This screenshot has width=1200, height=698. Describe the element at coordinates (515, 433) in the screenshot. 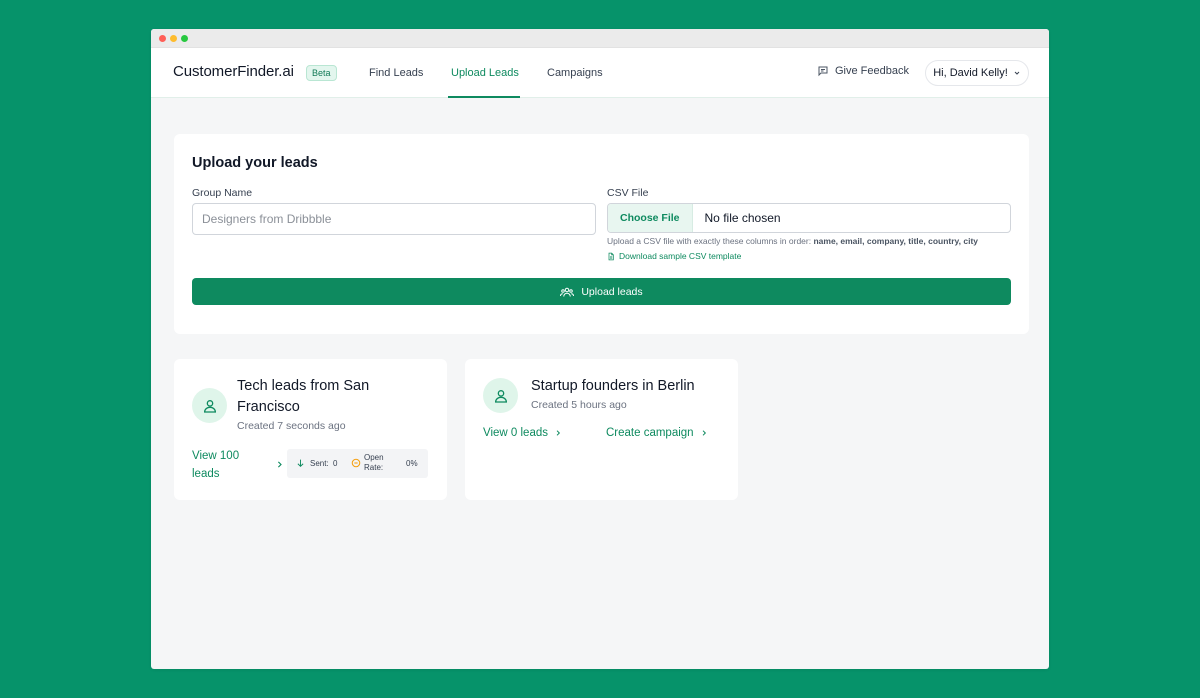

I see `view-leads-label: View 0 leads` at that location.